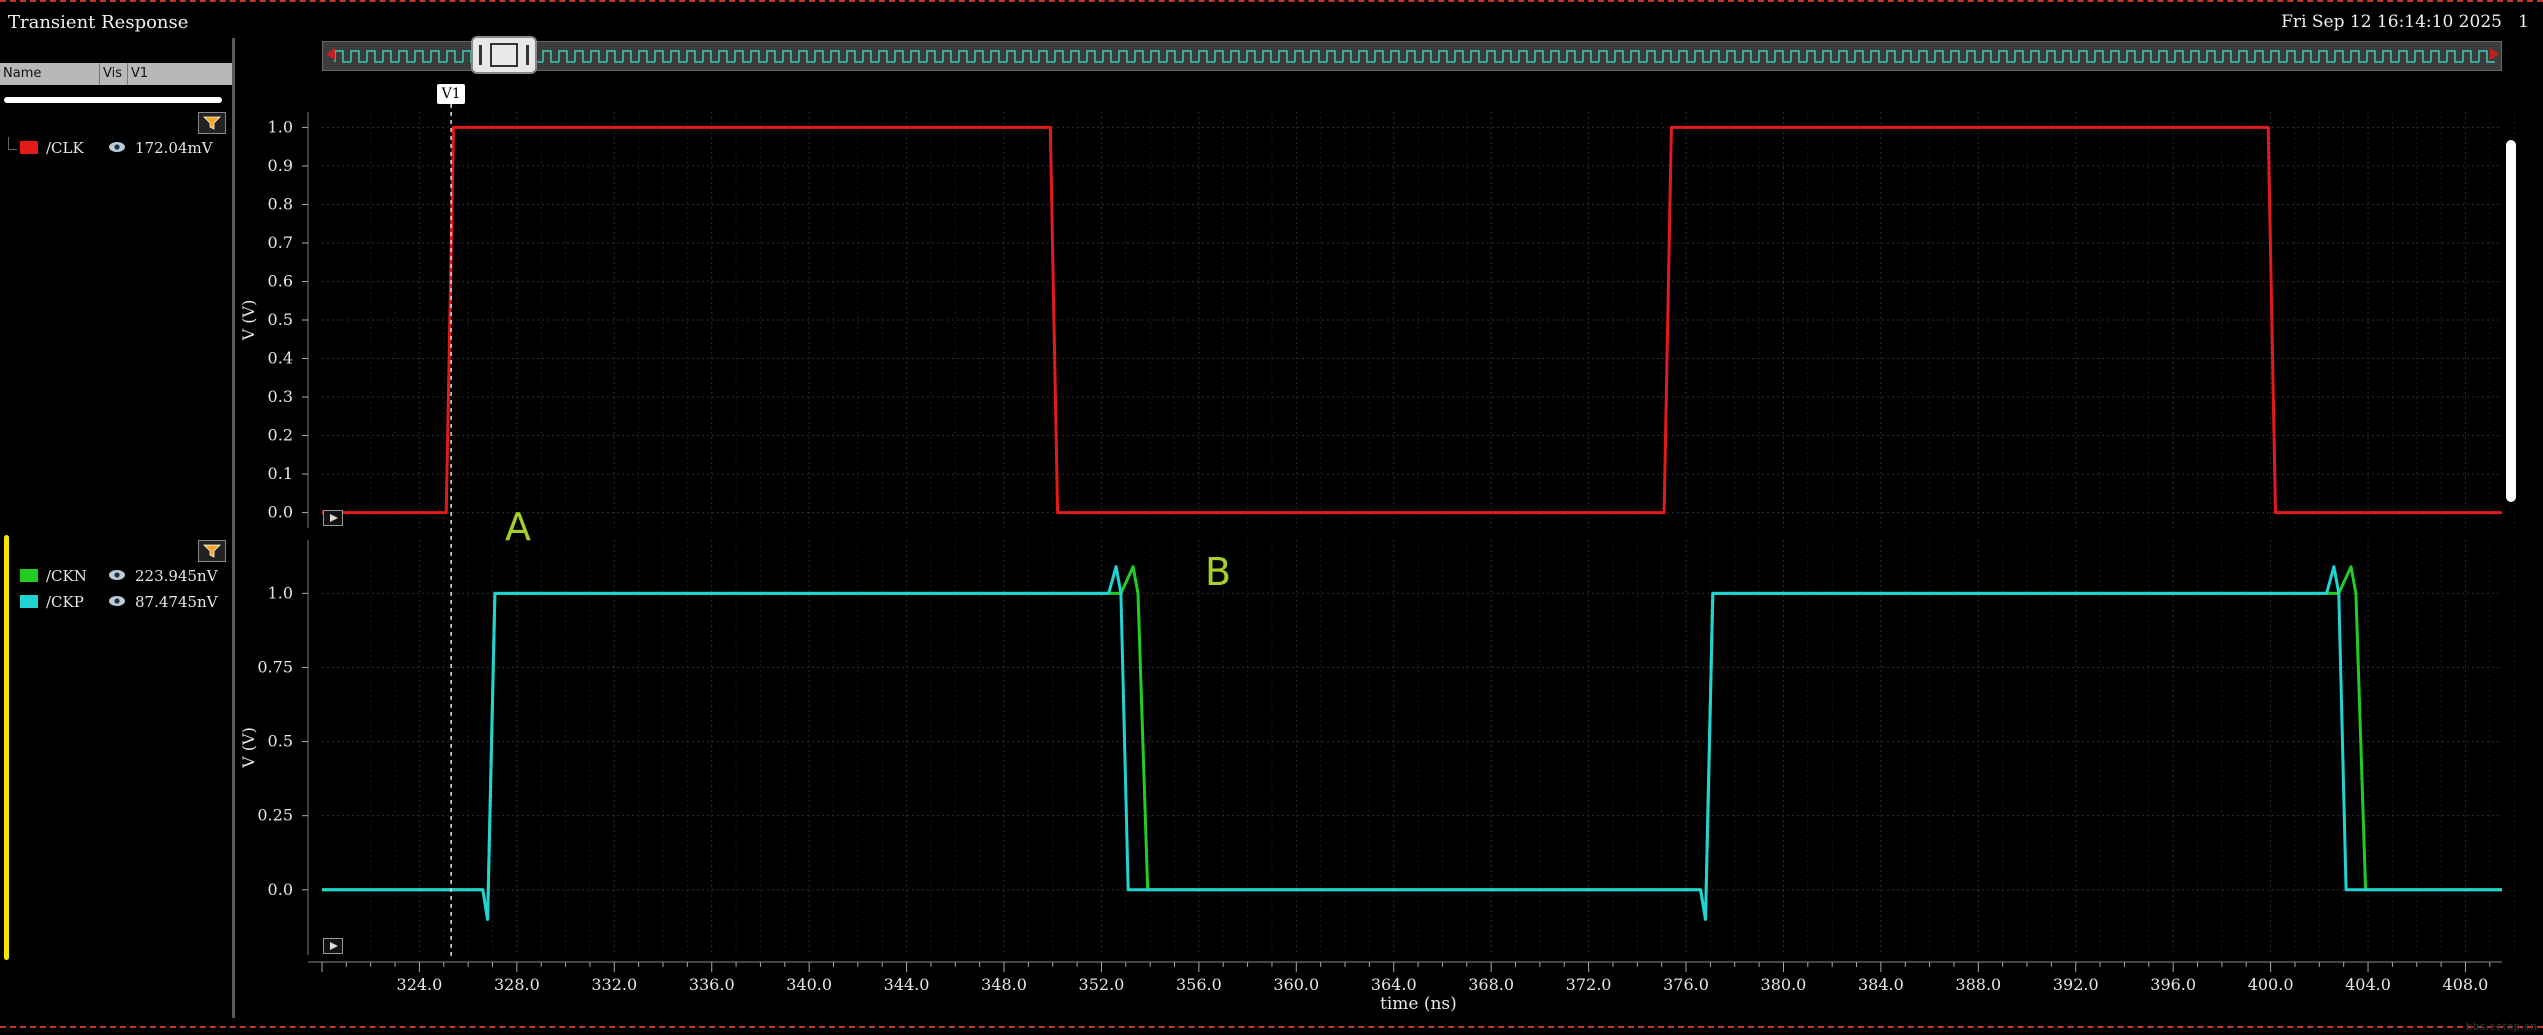 The image size is (2543, 1035). What do you see at coordinates (809, 984) in the screenshot?
I see `x-tick-label: 340.0` at bounding box center [809, 984].